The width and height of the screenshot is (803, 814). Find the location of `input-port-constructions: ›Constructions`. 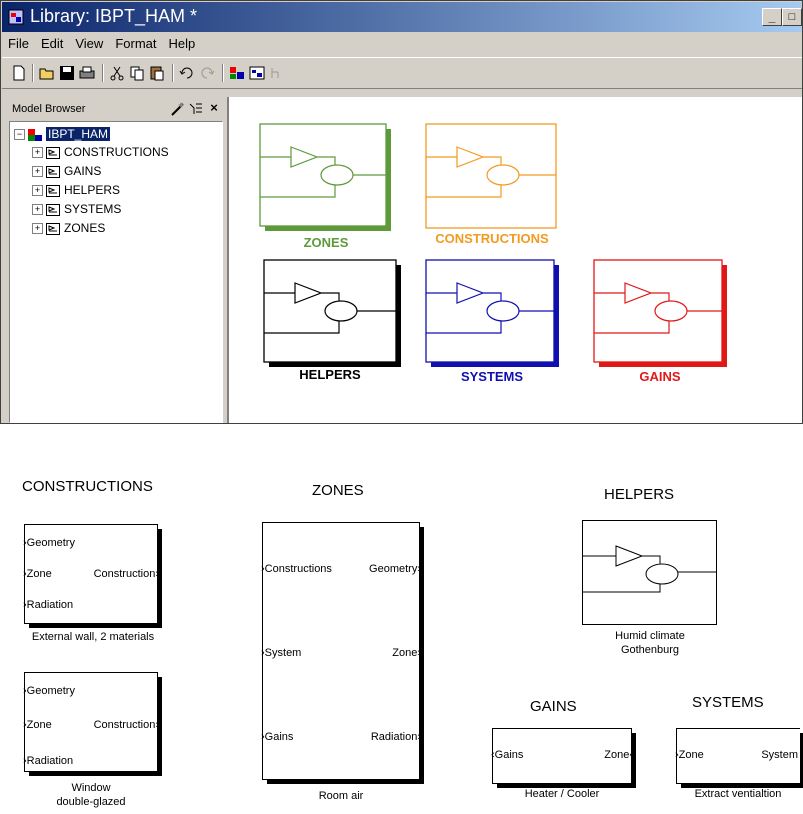

input-port-constructions: ›Constructions is located at coordinates (296, 569).